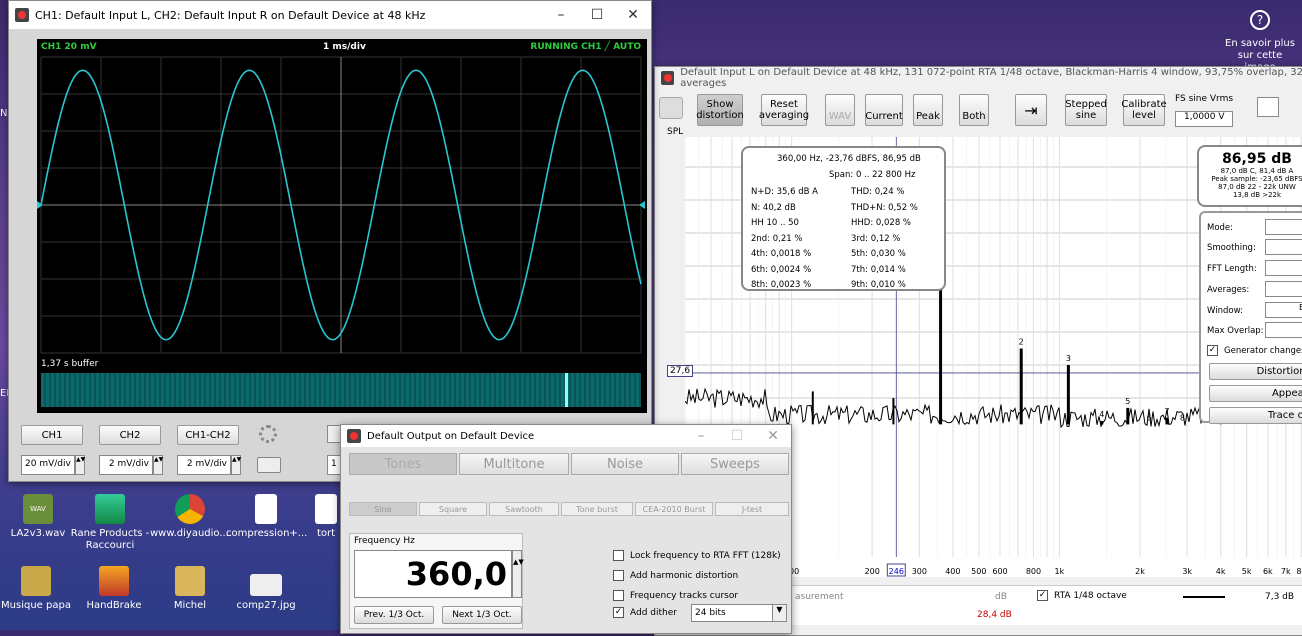  What do you see at coordinates (781, 254) in the screenshot?
I see `info-cell: 4th: 0,0018 %` at bounding box center [781, 254].